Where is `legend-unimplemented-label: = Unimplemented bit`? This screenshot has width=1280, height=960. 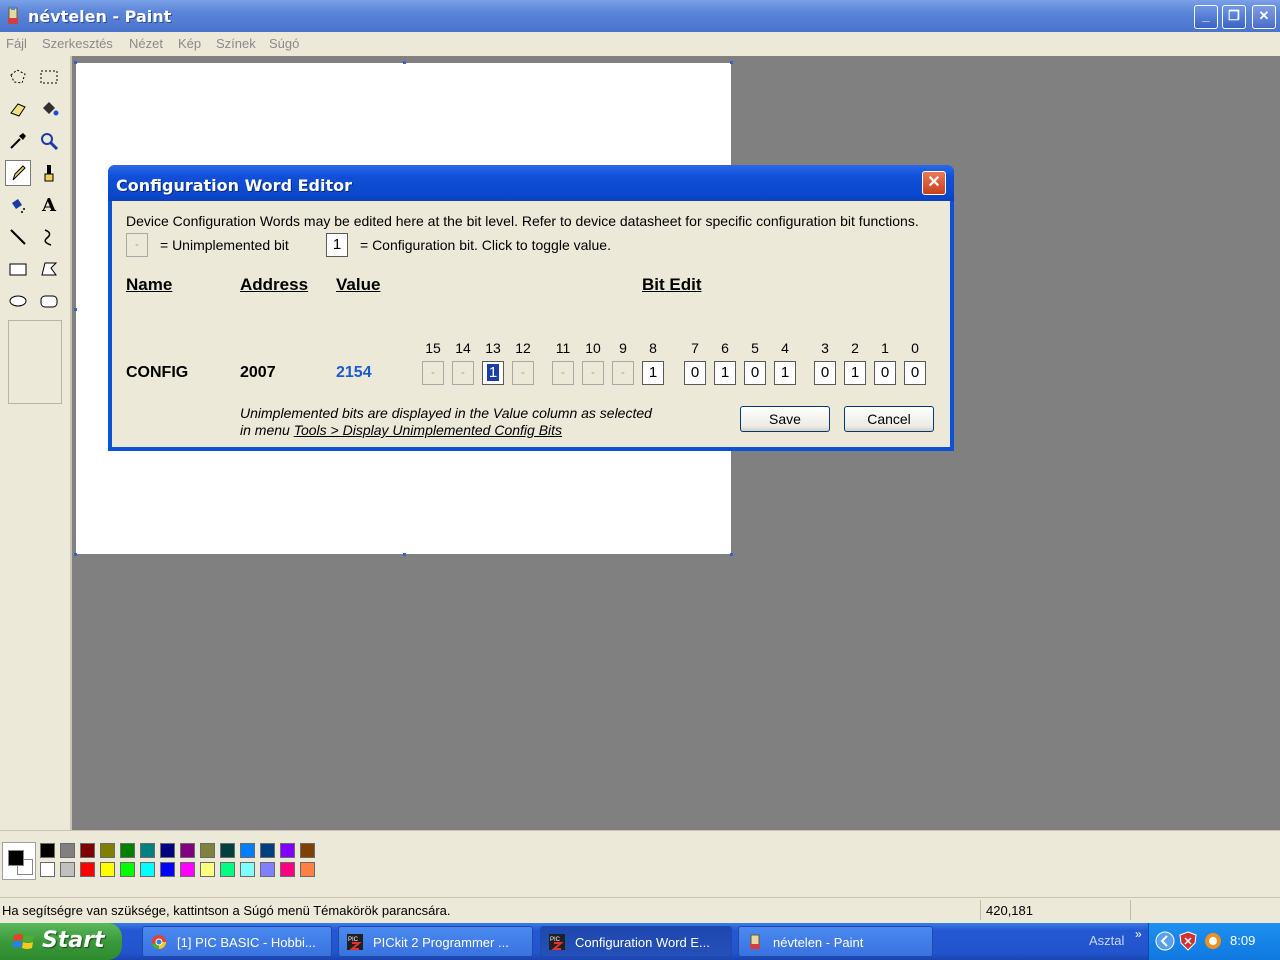 legend-unimplemented-label: = Unimplemented bit is located at coordinates (224, 245).